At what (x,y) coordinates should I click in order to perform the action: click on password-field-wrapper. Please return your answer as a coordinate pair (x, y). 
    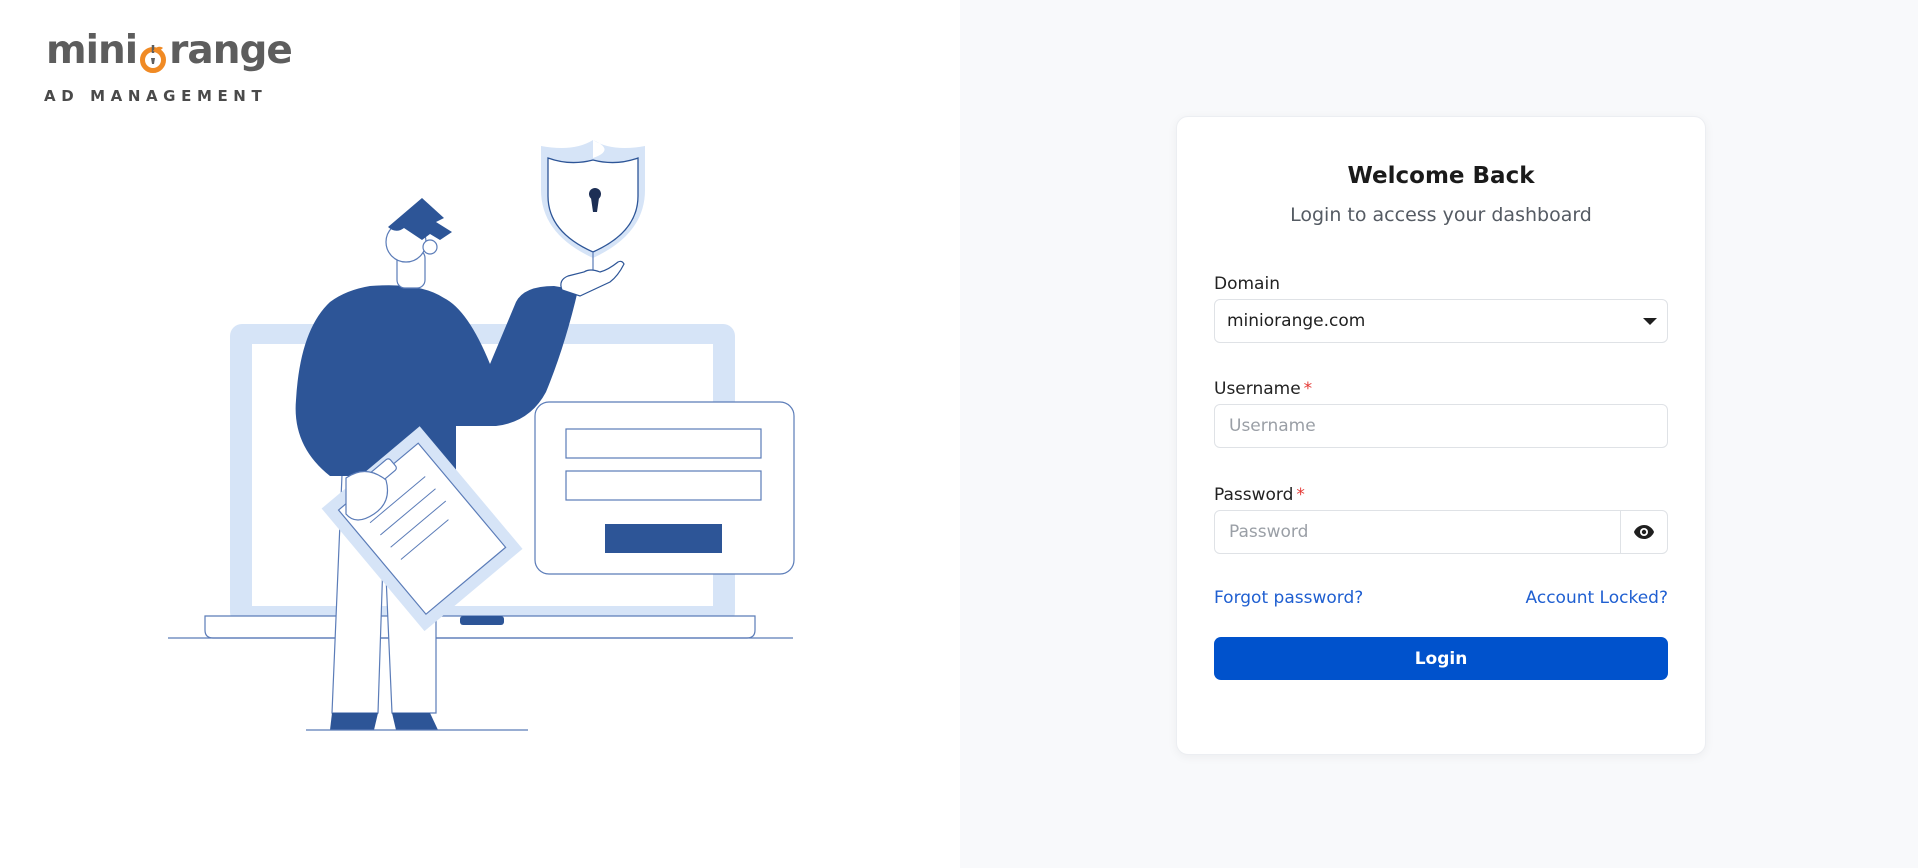
    Looking at the image, I should click on (1441, 532).